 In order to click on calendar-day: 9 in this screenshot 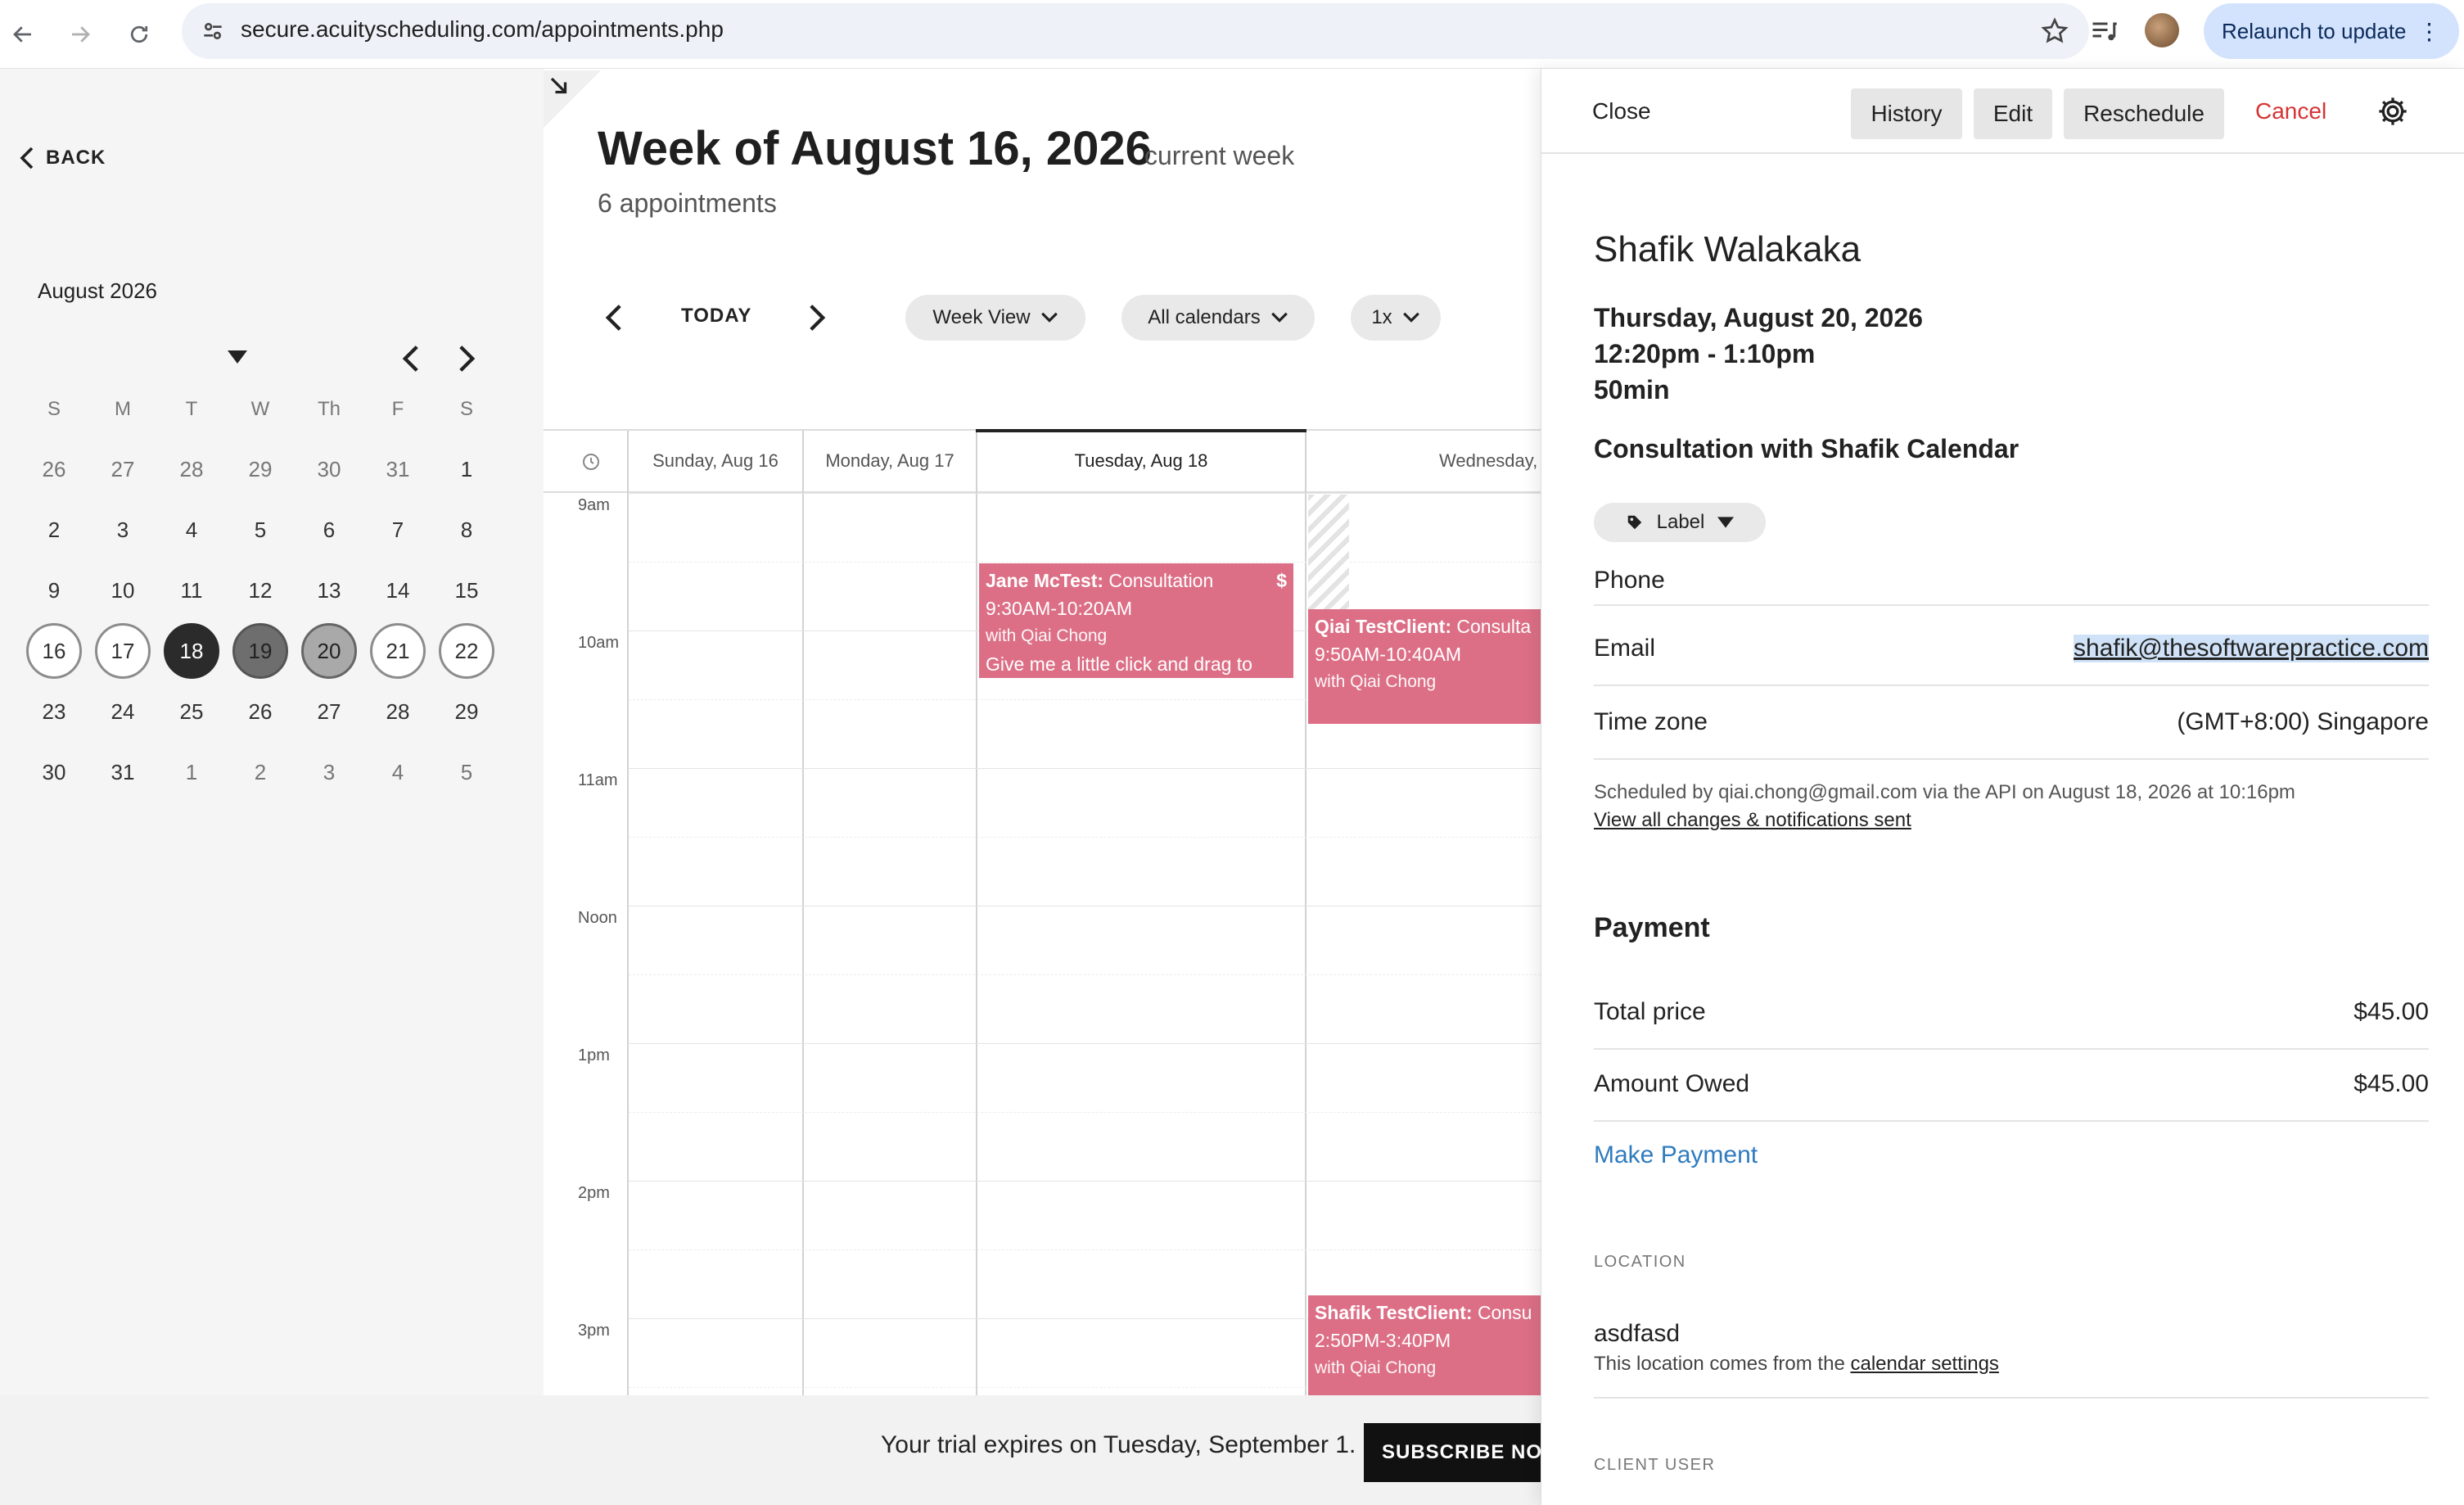, I will do `click(54, 590)`.